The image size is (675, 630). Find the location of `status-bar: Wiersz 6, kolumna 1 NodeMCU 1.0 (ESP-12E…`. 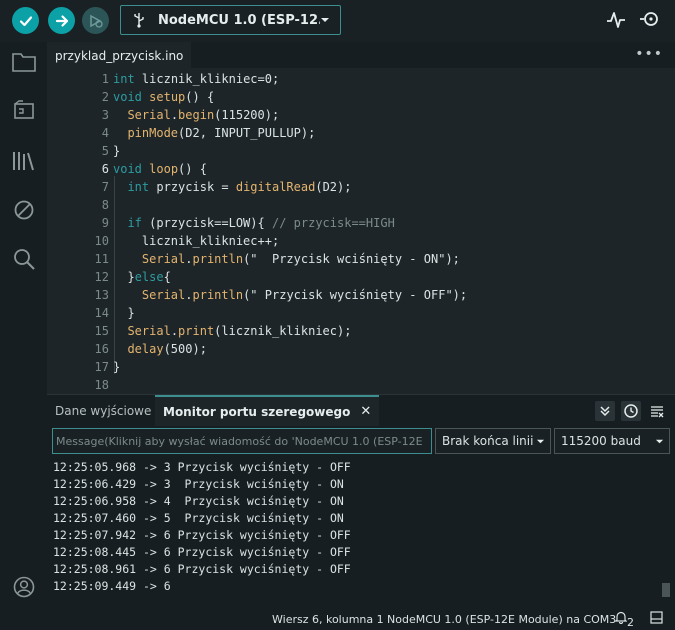

status-bar: Wiersz 6, kolumna 1 NodeMCU 1.0 (ESP-12E… is located at coordinates (337, 619).